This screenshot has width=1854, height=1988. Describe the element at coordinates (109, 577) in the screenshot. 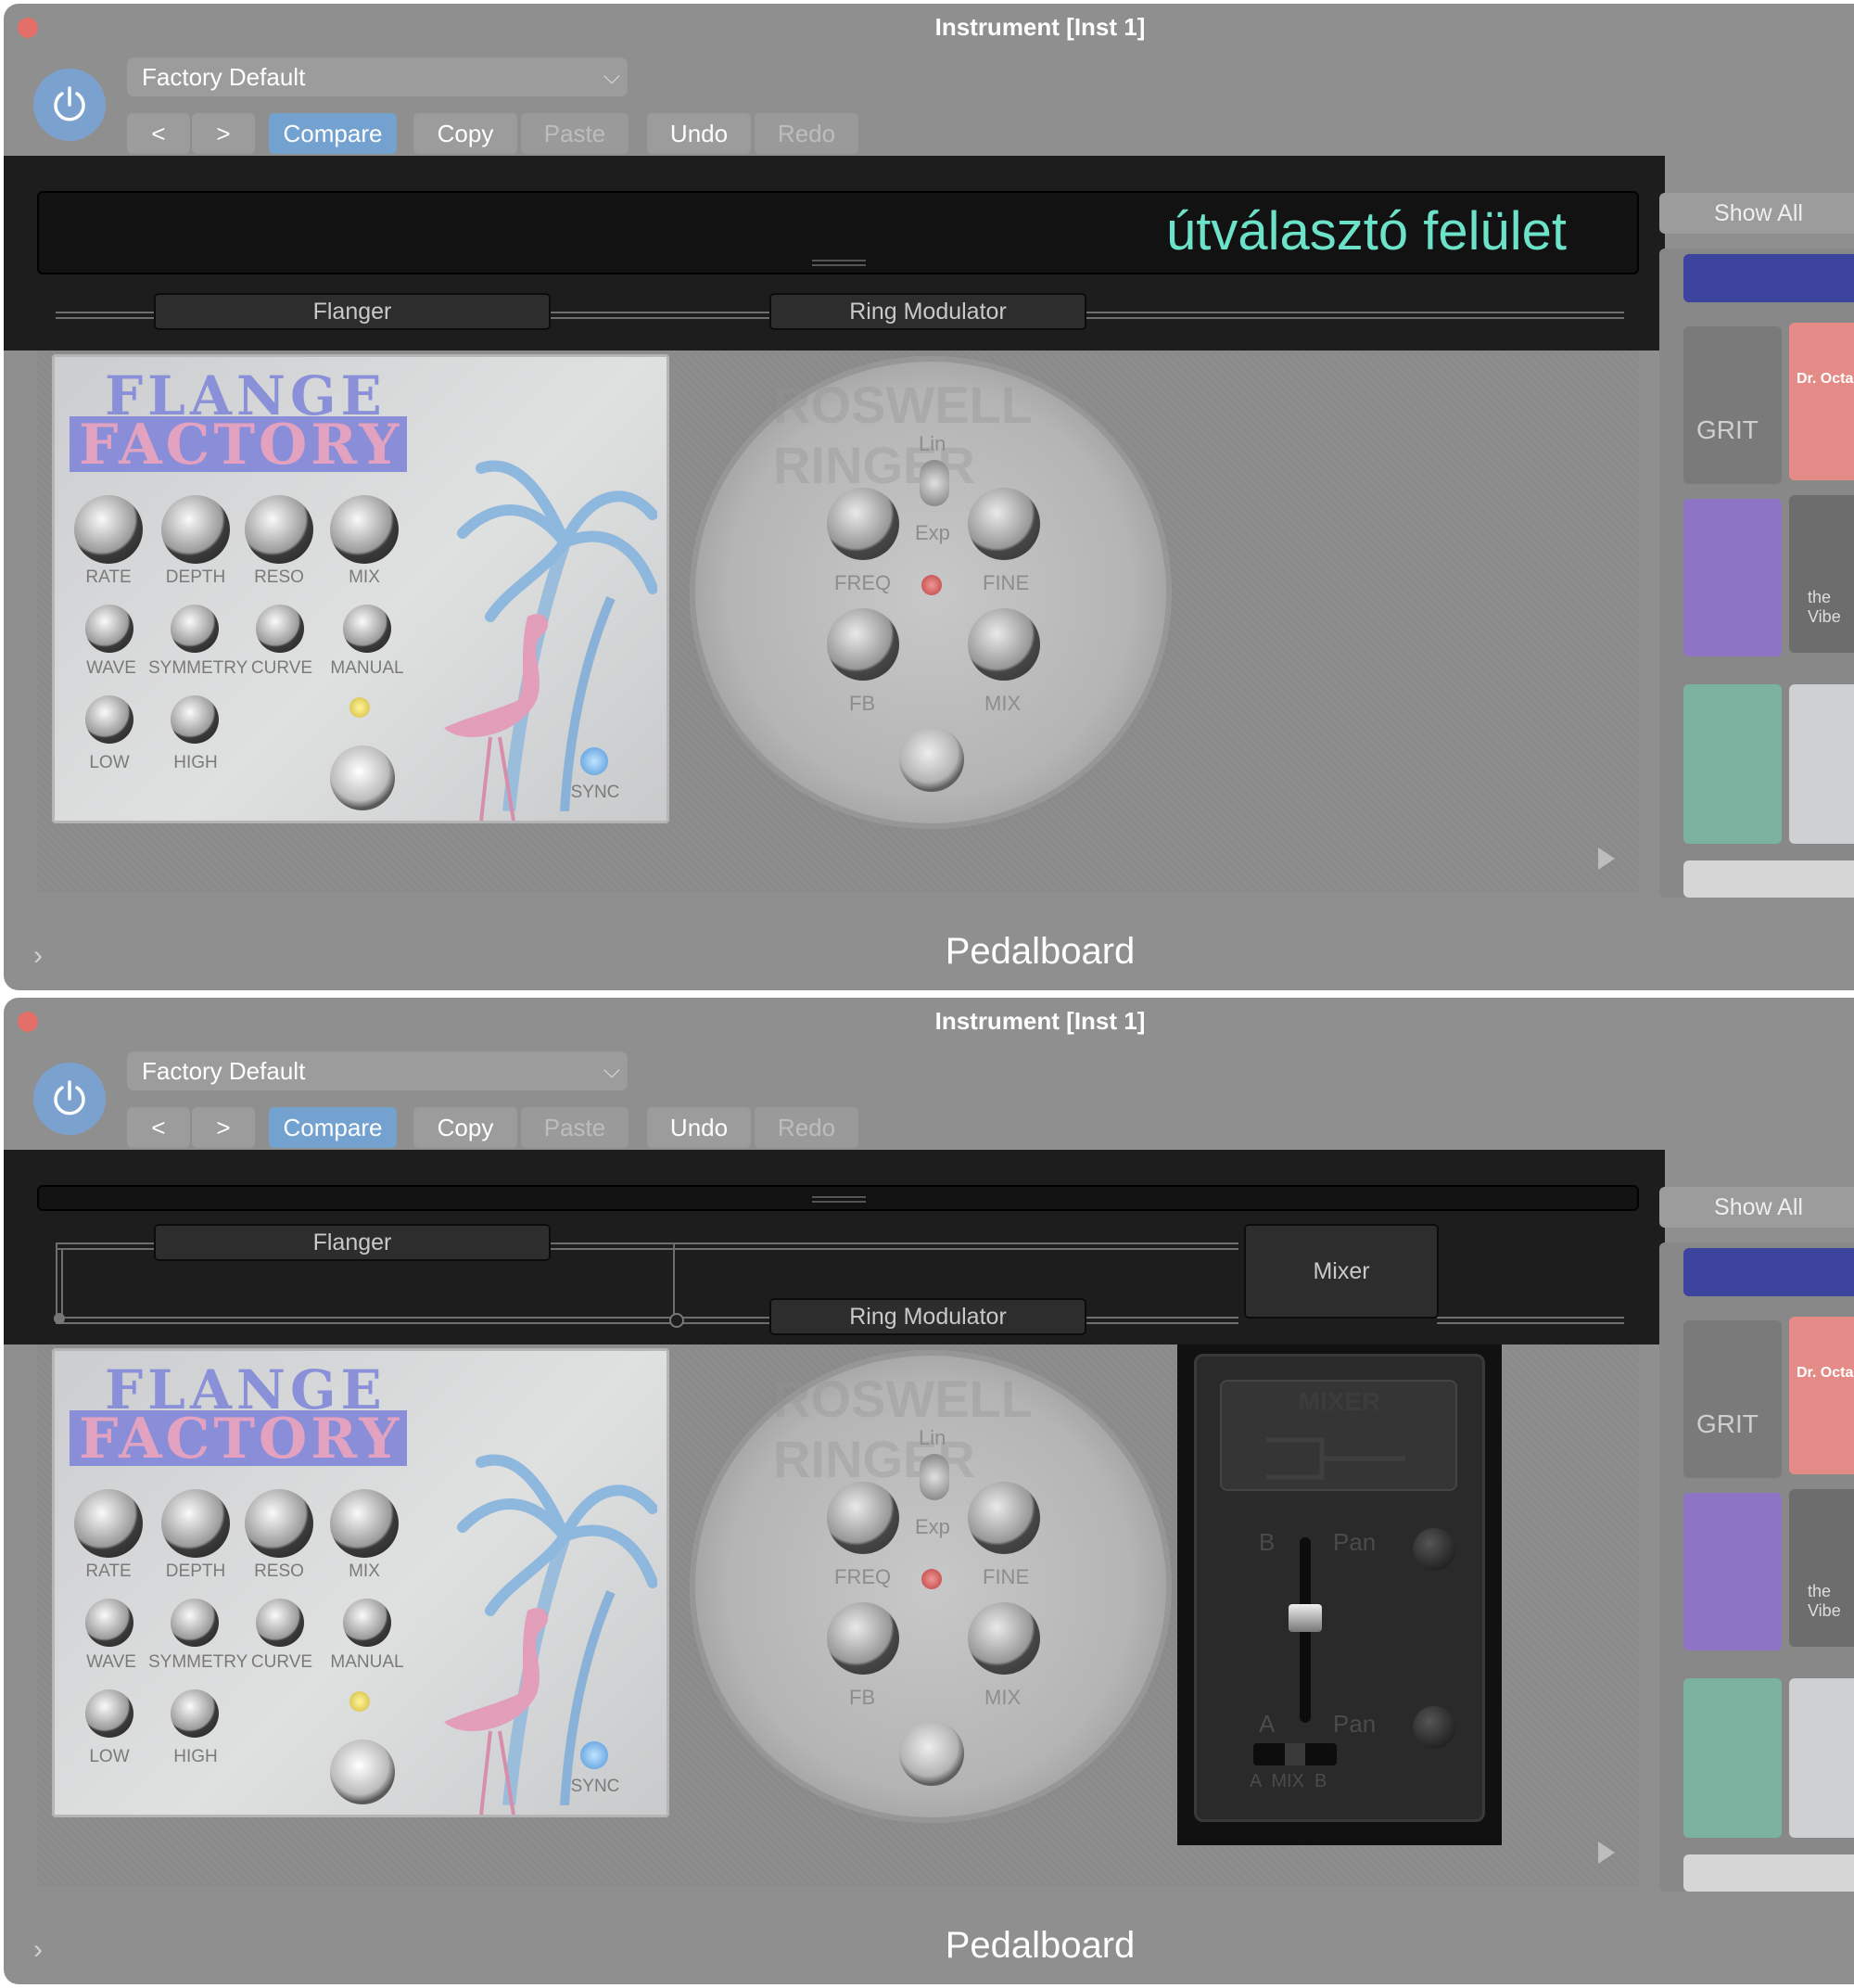

I see `knob-label: RATE` at that location.